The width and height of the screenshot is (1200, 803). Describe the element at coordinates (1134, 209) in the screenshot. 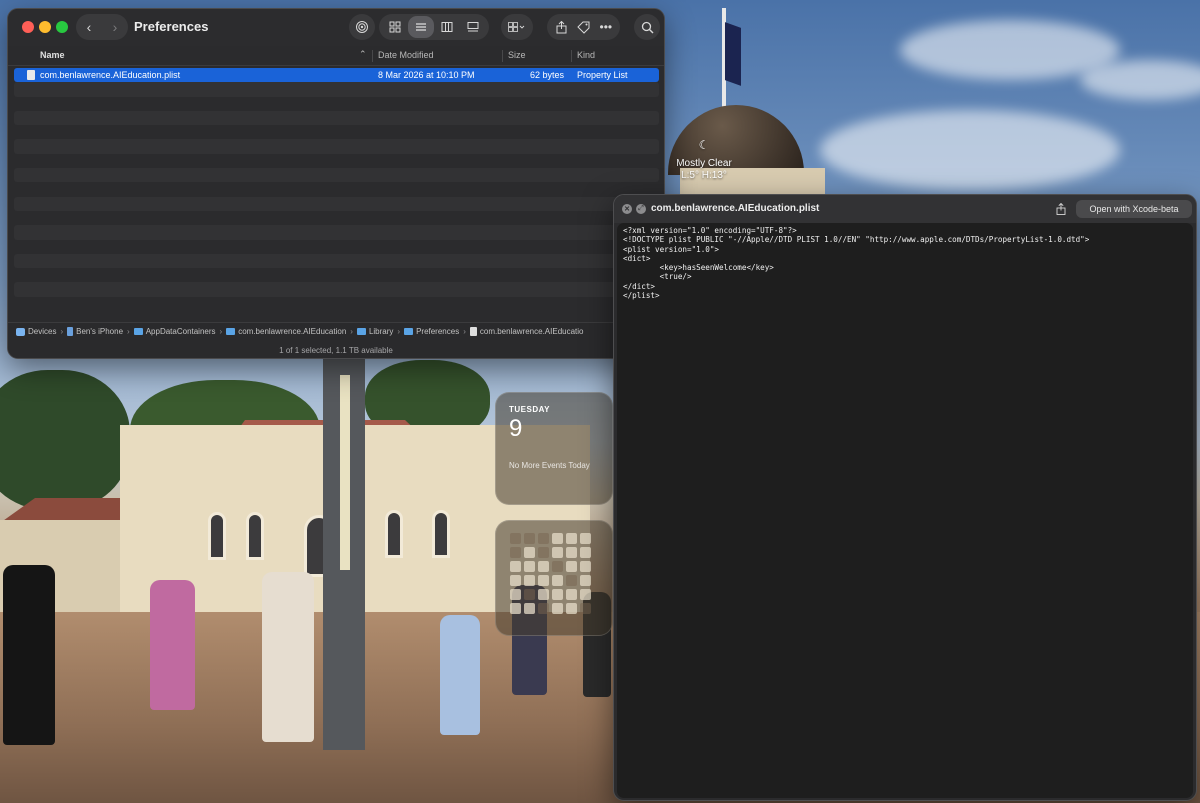

I see `open-with-xcode-button: Open with Xcode-beta` at that location.